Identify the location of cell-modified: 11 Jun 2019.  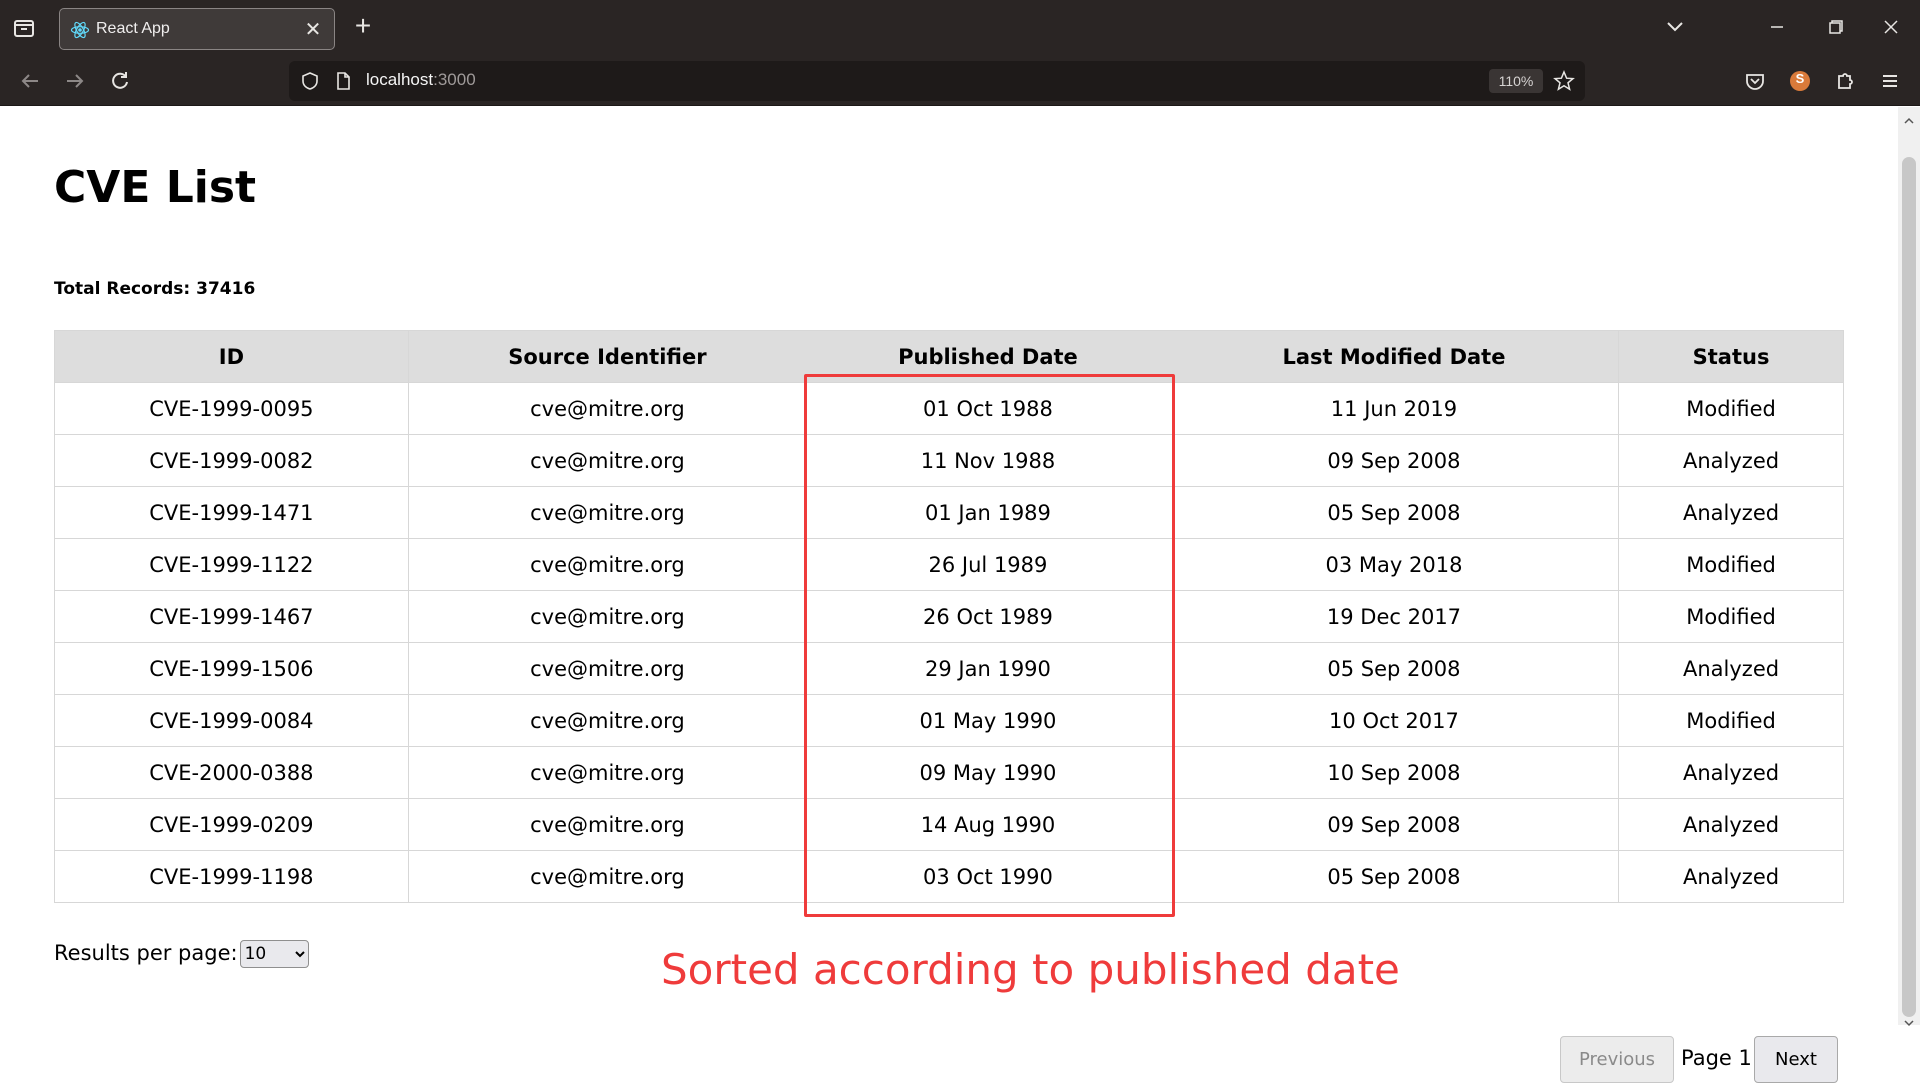
(1394, 408).